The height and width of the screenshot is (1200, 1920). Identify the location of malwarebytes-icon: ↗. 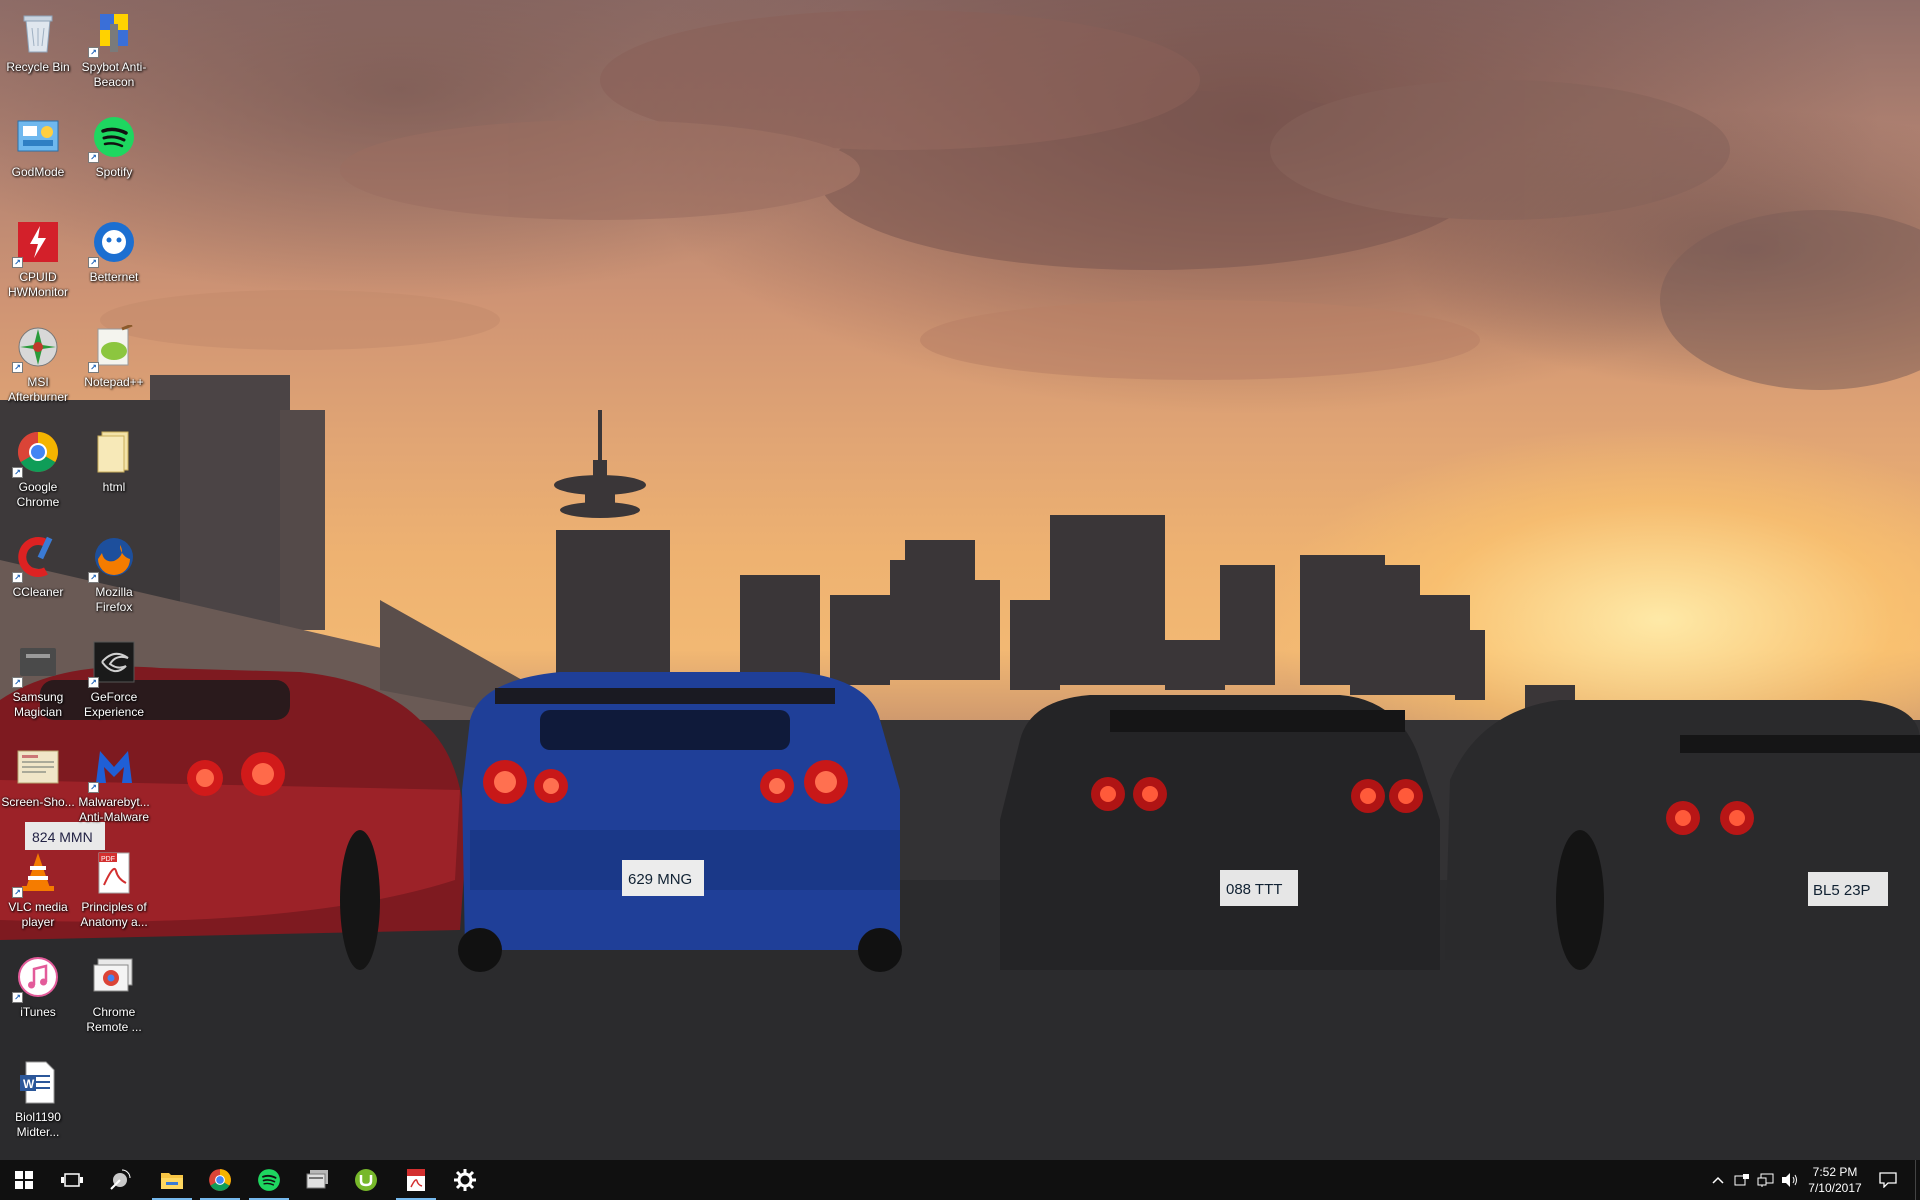
(113, 768).